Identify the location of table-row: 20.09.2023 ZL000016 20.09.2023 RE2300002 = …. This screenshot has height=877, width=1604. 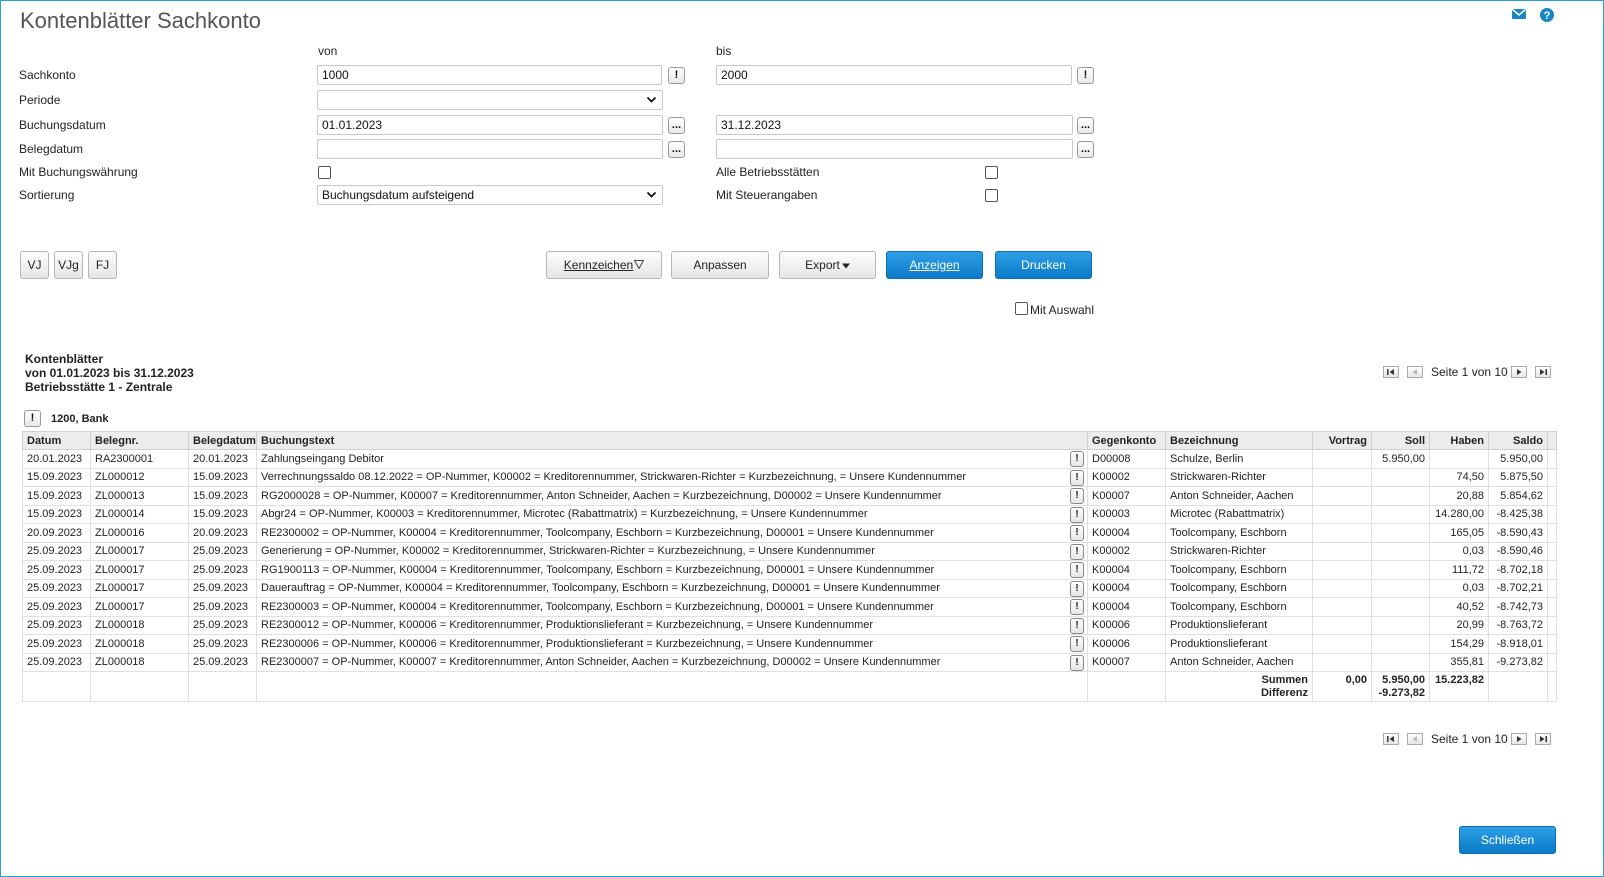
(789, 533).